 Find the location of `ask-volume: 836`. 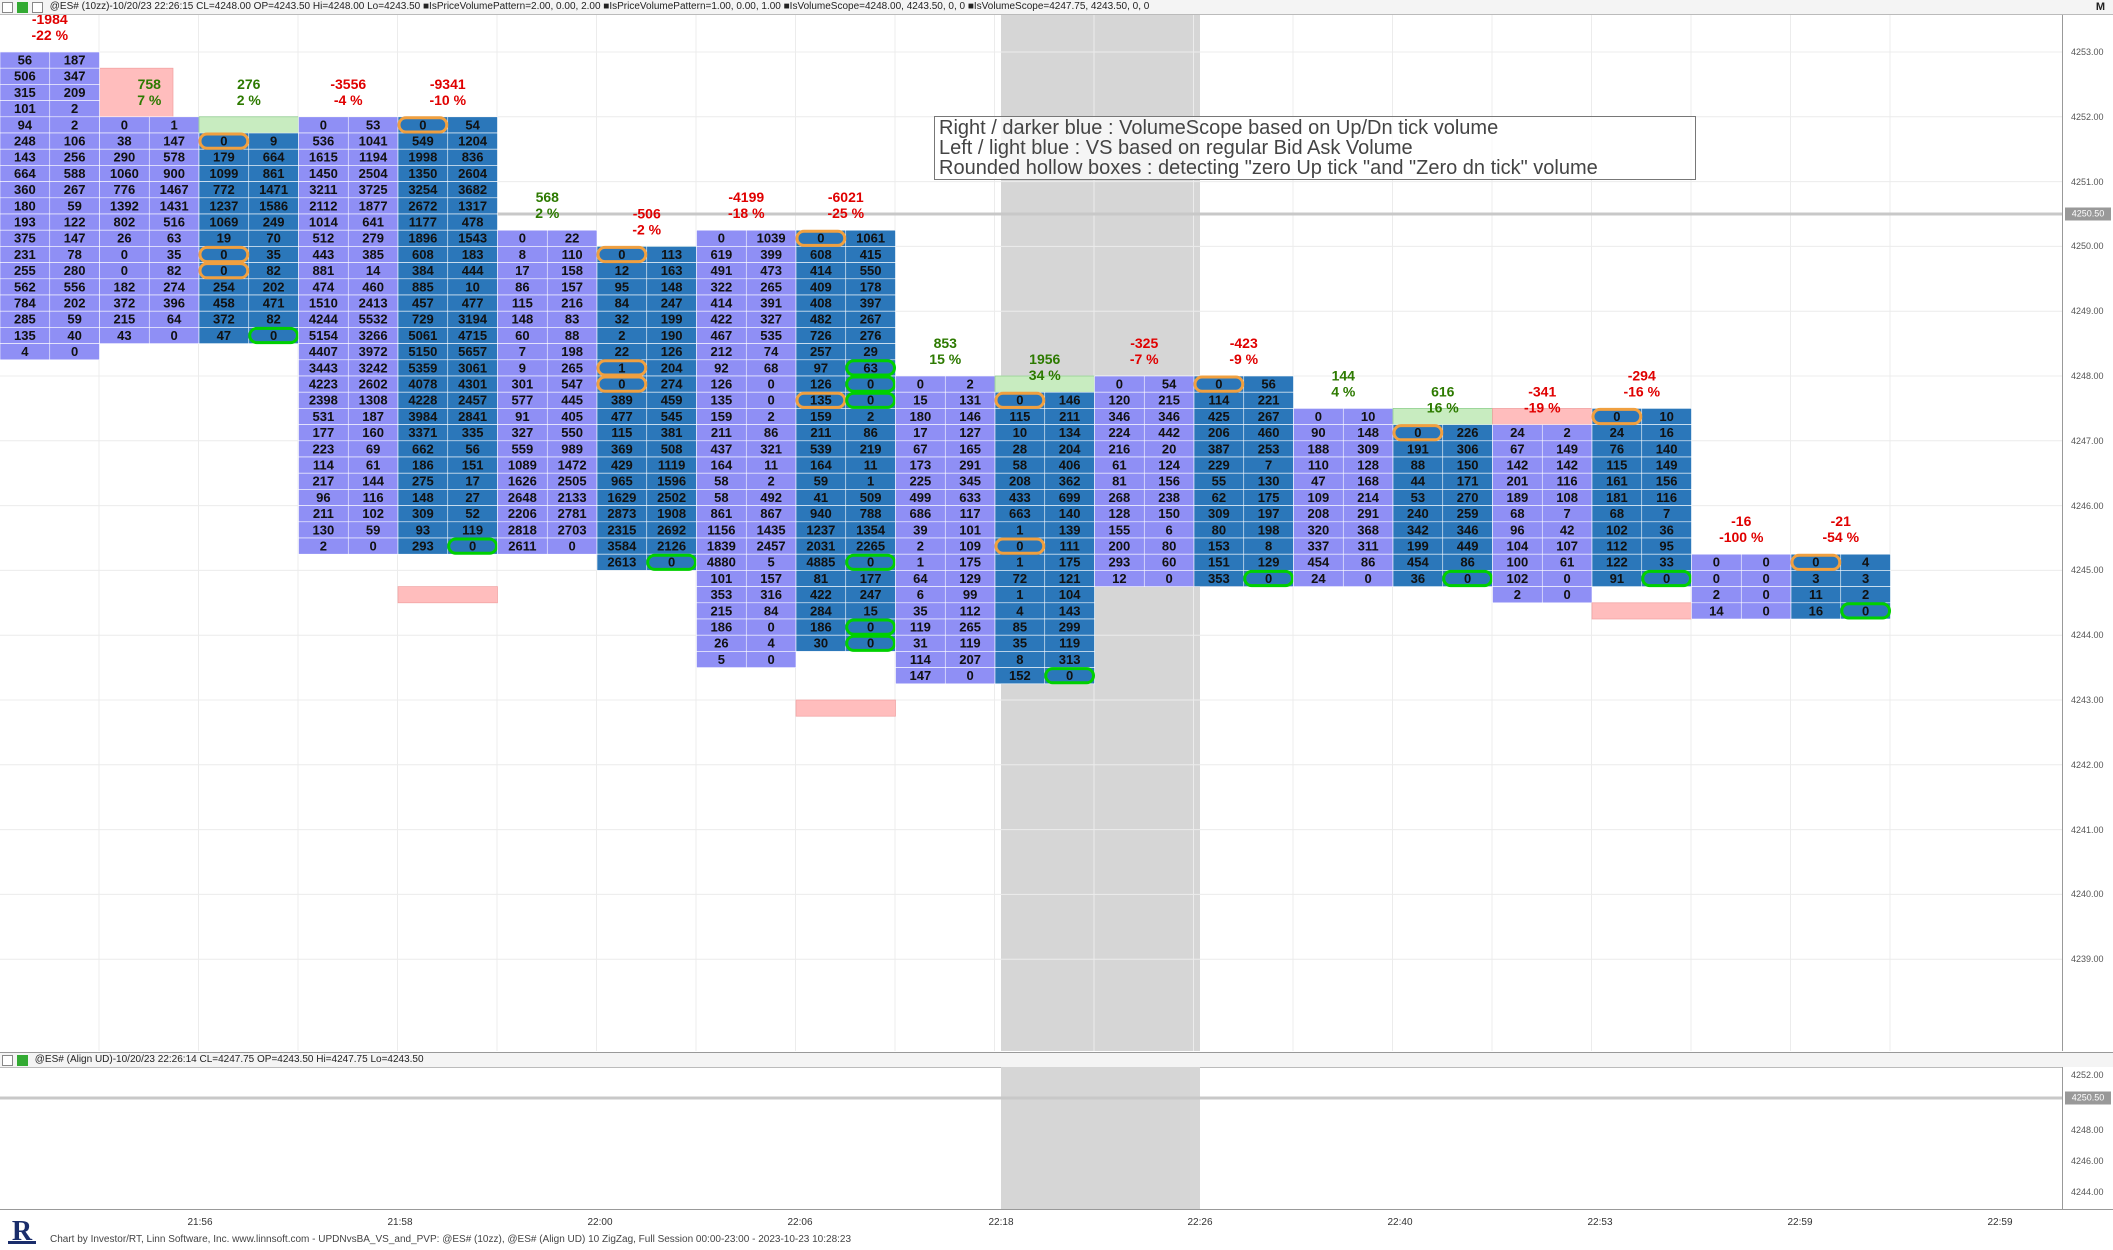

ask-volume: 836 is located at coordinates (473, 157).